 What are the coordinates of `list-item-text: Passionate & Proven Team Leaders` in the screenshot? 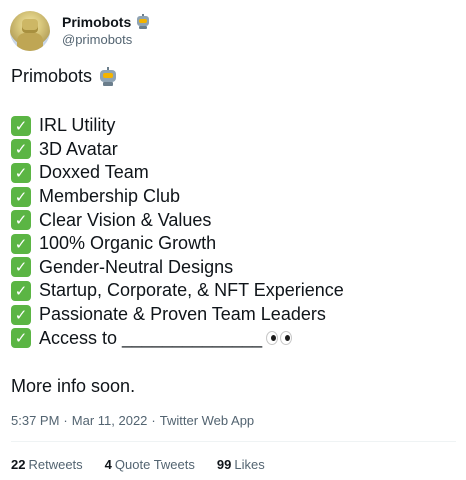 It's located at (182, 314).